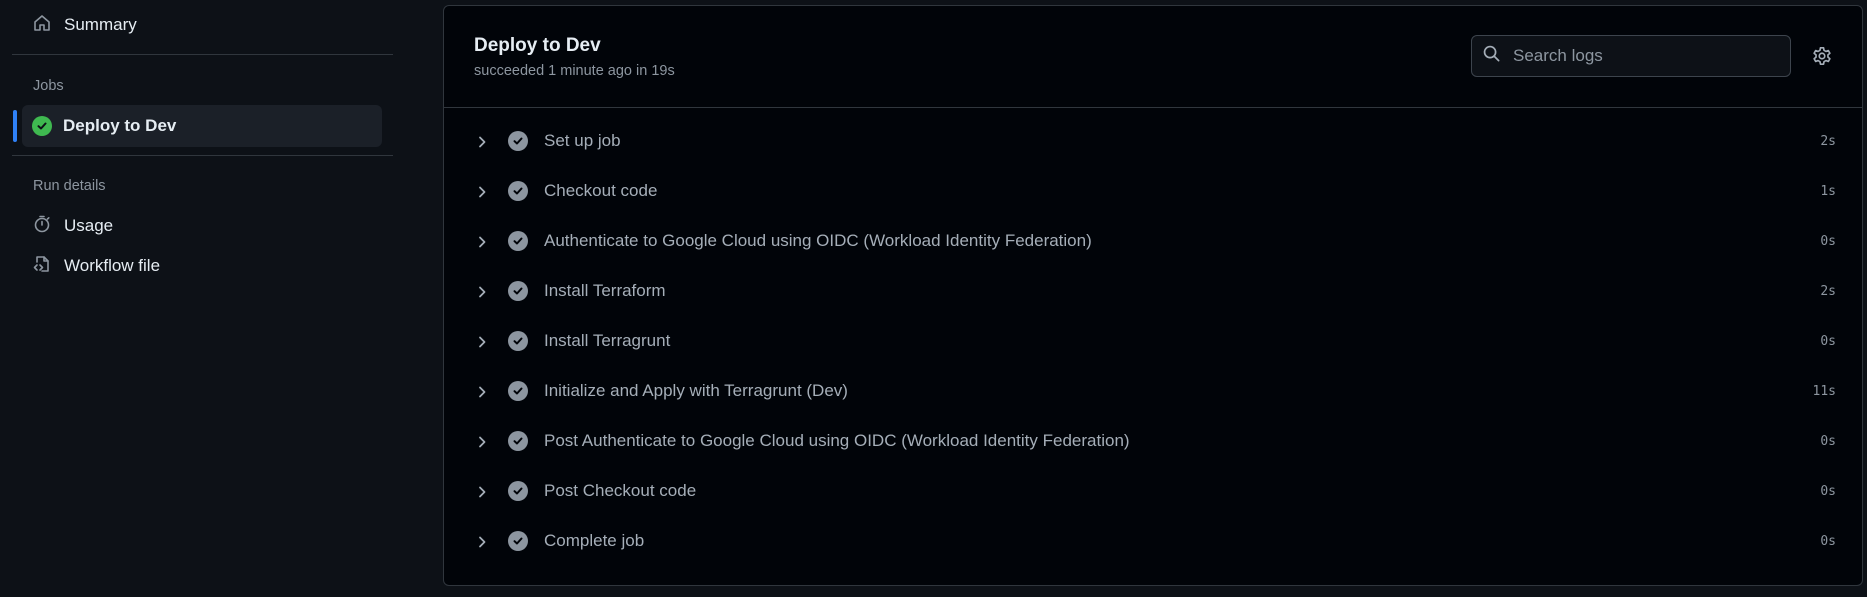 This screenshot has width=1867, height=597. What do you see at coordinates (1153, 293) in the screenshot?
I see `step-row: Install Terraform 2s` at bounding box center [1153, 293].